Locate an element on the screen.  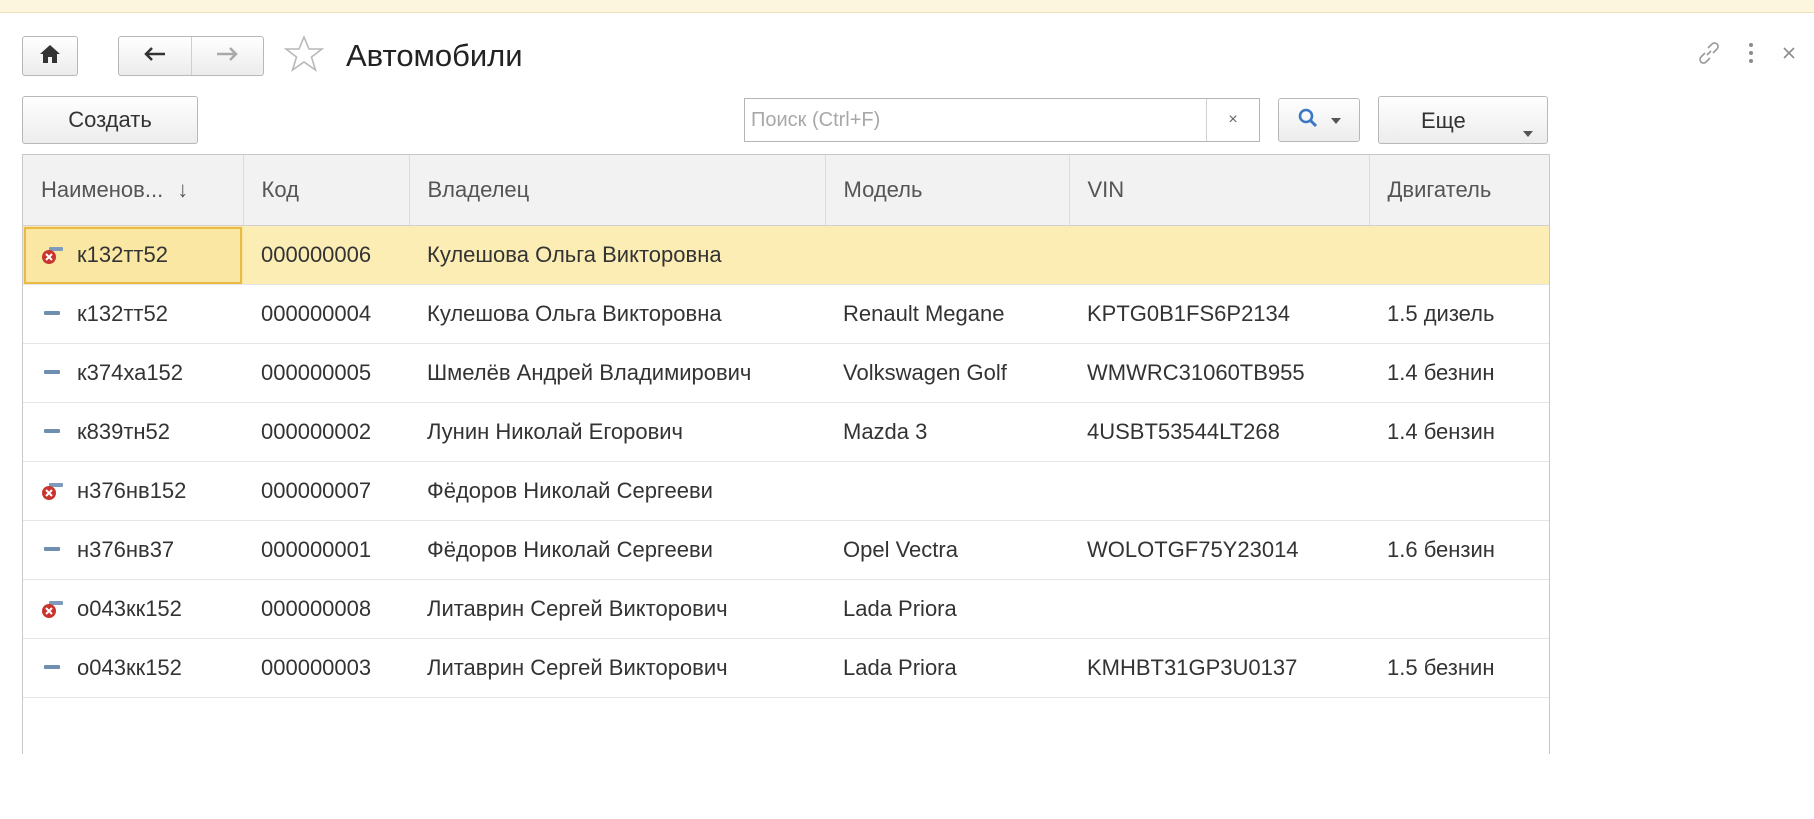
cell-owner: Лунин Николай Егорович is located at coordinates (617, 432).